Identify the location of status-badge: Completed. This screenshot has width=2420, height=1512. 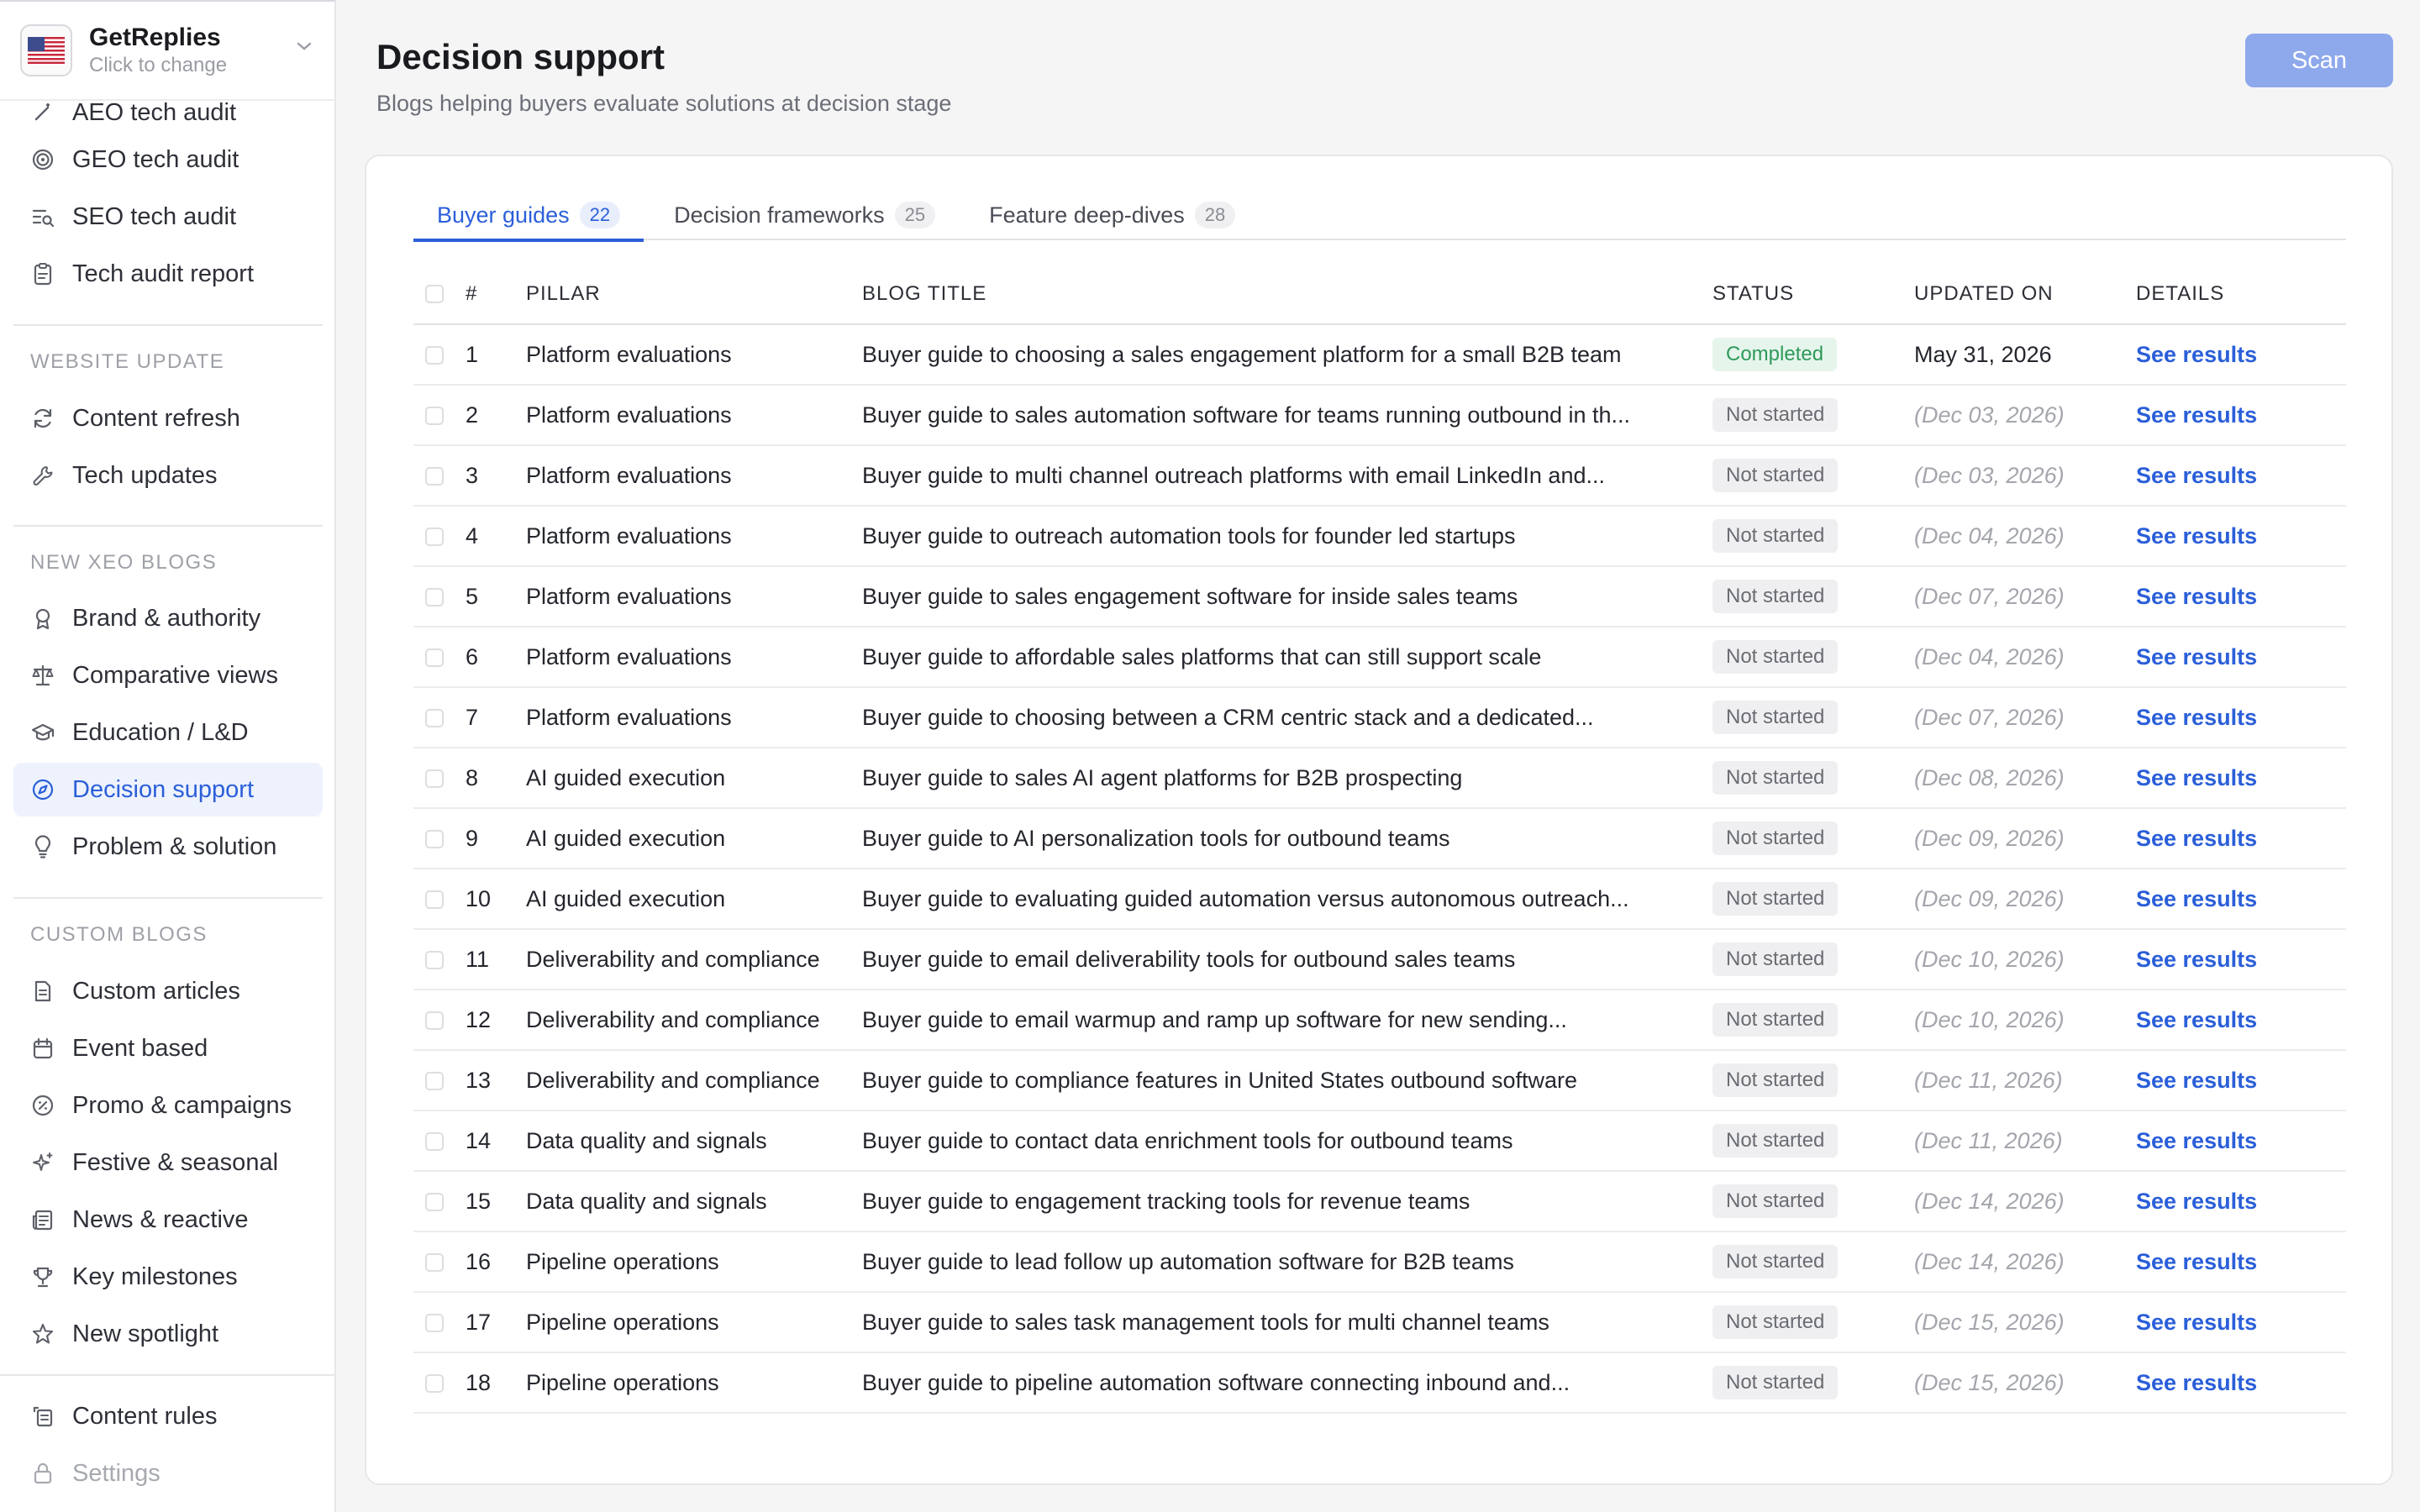
(1775, 354).